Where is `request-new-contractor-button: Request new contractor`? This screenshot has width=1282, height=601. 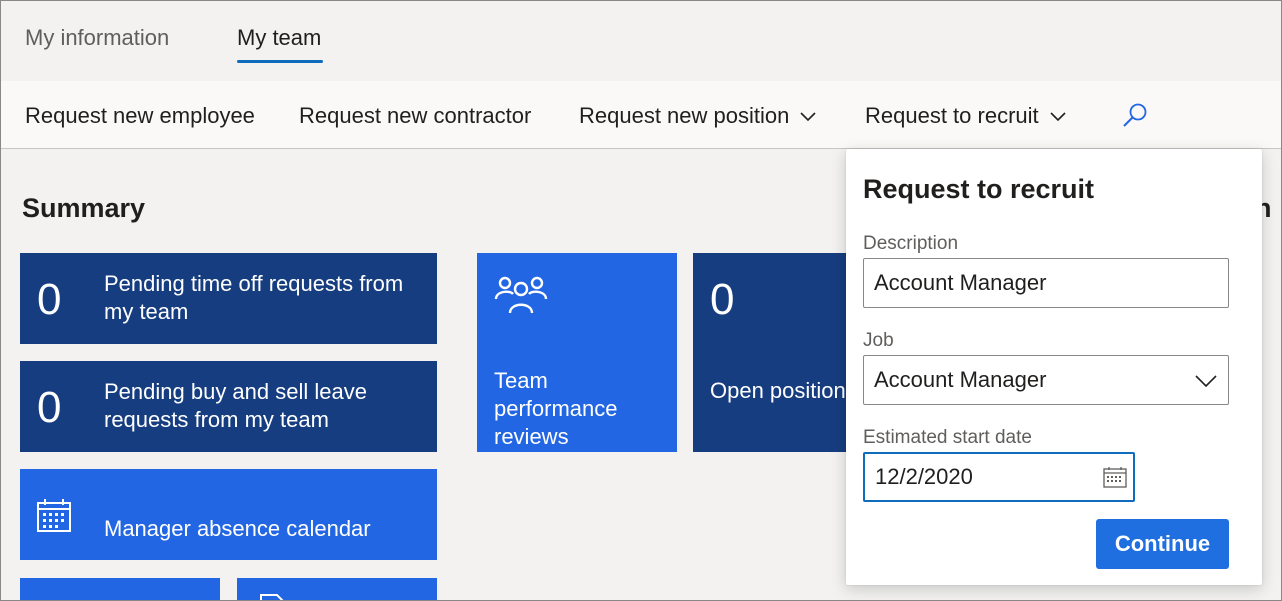
request-new-contractor-button: Request new contractor is located at coordinates (415, 116).